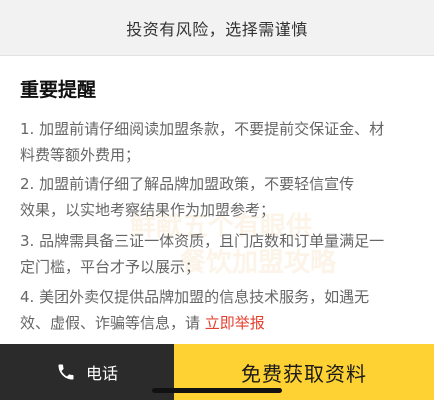  I want to click on report-link: 立即举报, so click(235, 323).